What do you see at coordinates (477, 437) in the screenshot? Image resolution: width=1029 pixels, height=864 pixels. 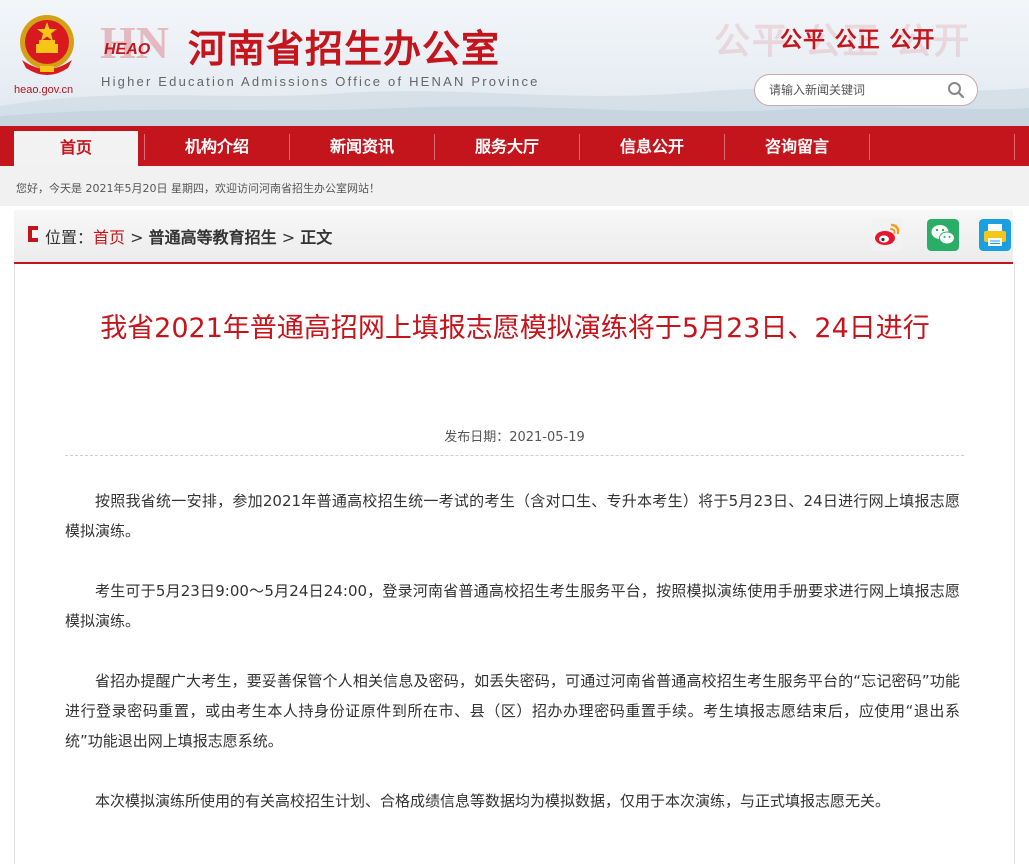 I see `publish-date-label: 发布日期：` at bounding box center [477, 437].